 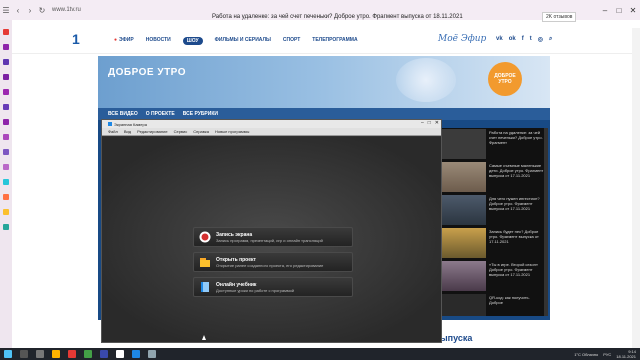 I want to click on menu-new-programs: Новые программы, so click(x=232, y=131).